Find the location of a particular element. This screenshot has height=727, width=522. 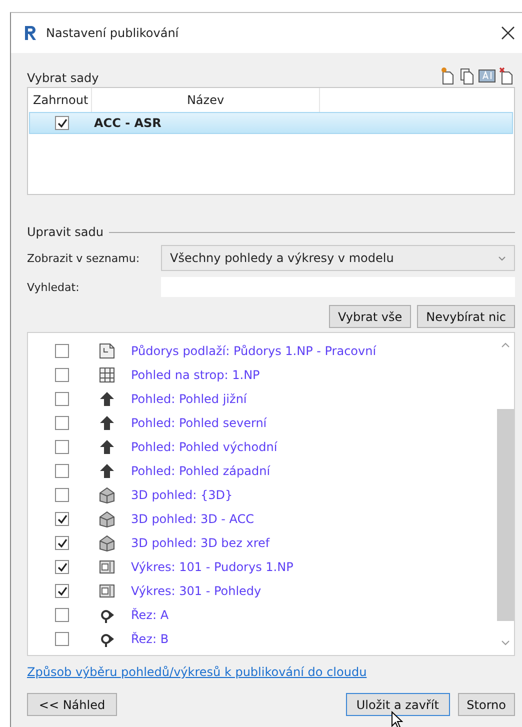

select-button: Nevybírat nic is located at coordinates (466, 316).